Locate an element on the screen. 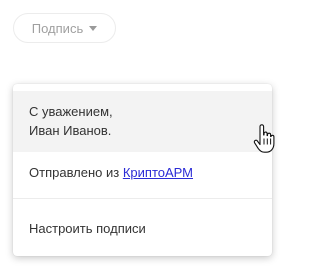 The width and height of the screenshot is (320, 270). signature-dropdown-button: Подпись is located at coordinates (64, 28).